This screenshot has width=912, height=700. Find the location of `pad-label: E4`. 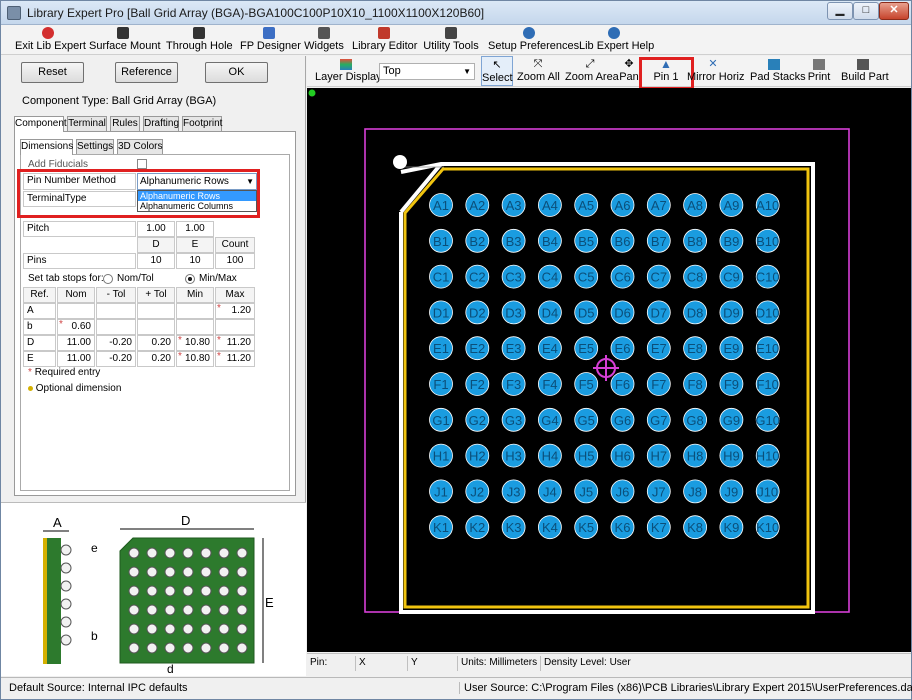

pad-label: E4 is located at coordinates (550, 348).